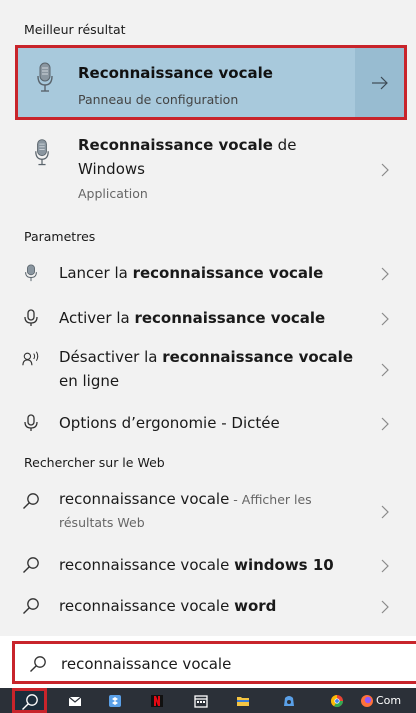  I want to click on web-item-windows10: reconnaissance vocale windows 10, so click(208, 567).